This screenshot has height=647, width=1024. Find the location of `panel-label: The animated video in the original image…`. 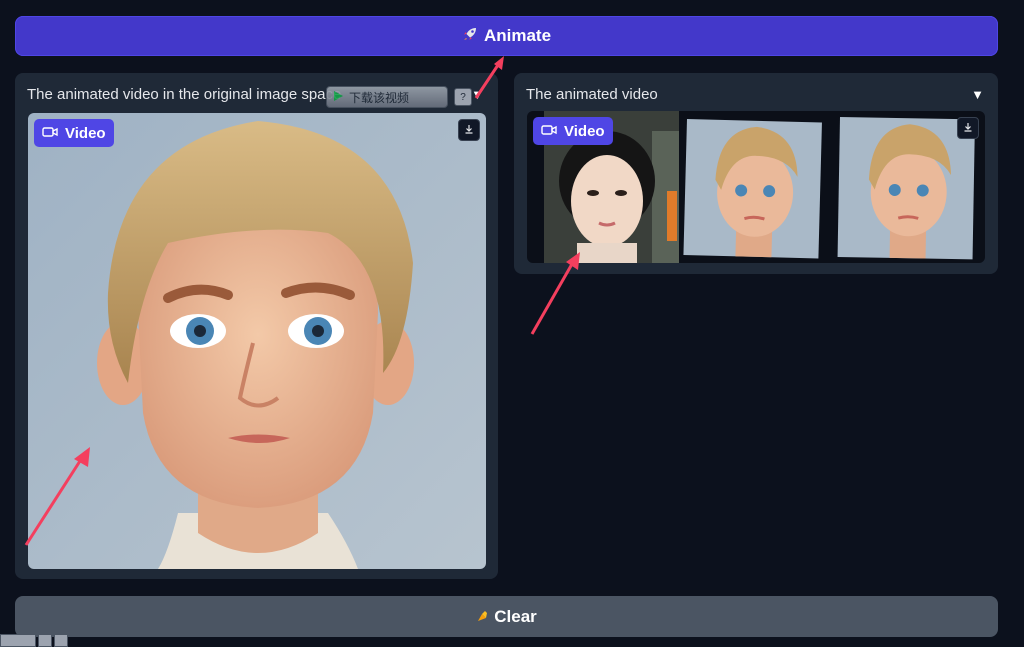

panel-label: The animated video in the original image… is located at coordinates (184, 94).